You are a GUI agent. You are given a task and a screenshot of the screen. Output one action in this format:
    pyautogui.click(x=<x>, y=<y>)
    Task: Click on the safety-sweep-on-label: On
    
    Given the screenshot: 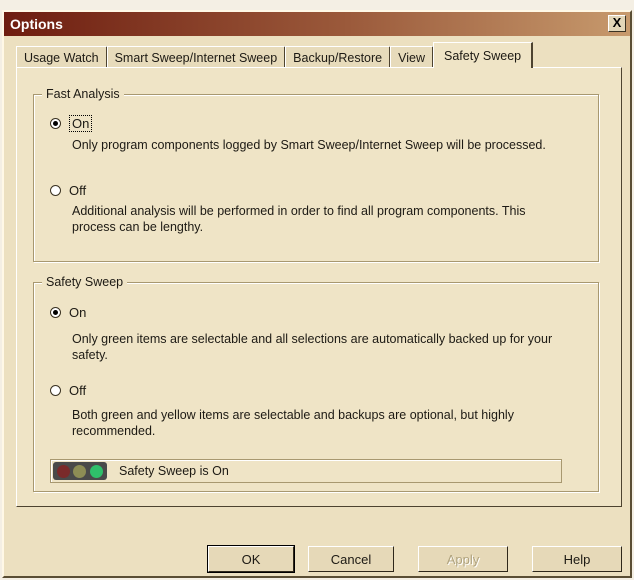 What is the action you would take?
    pyautogui.click(x=78, y=312)
    